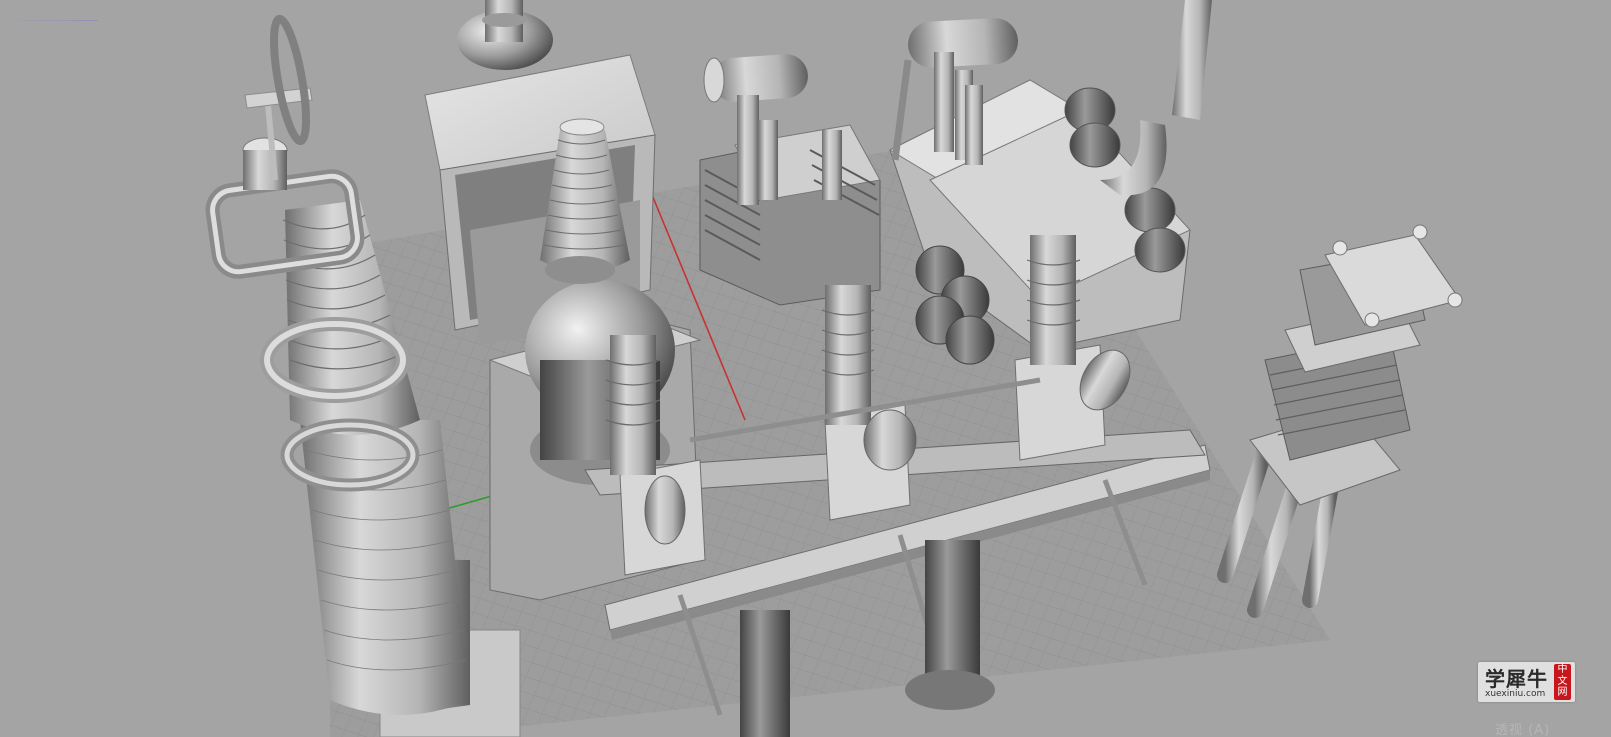  I want to click on watermark-stamp: 中文网, so click(1562, 682).